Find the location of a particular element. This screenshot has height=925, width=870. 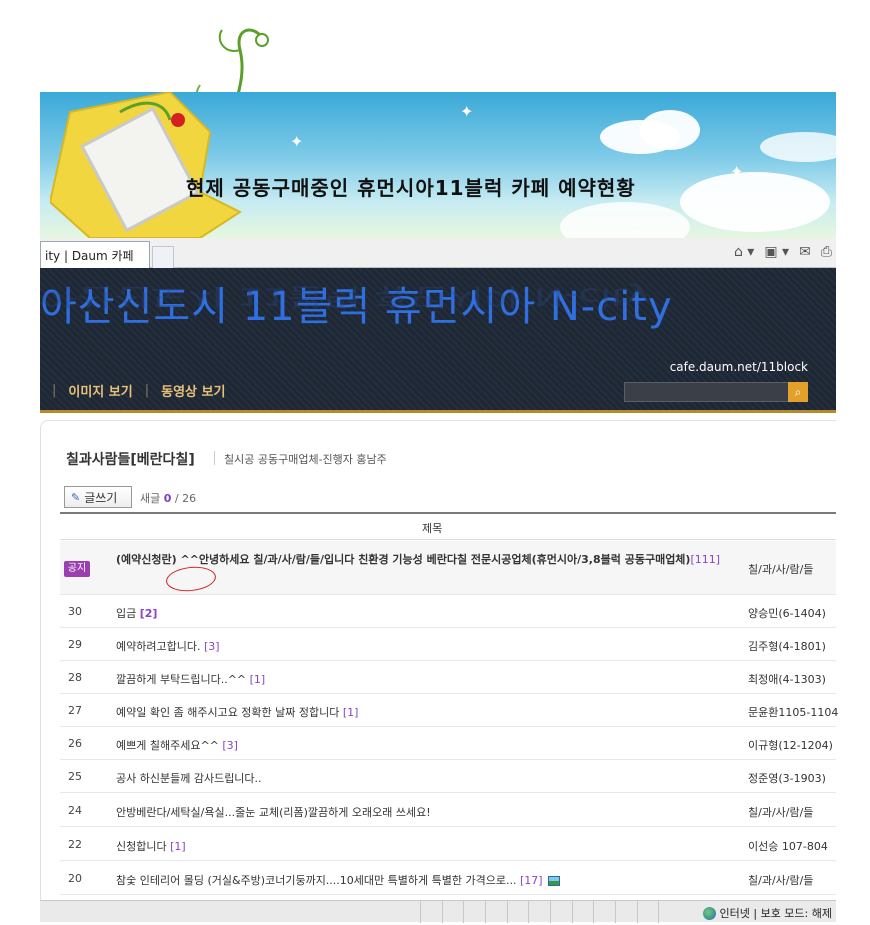

divider is located at coordinates (214, 458).